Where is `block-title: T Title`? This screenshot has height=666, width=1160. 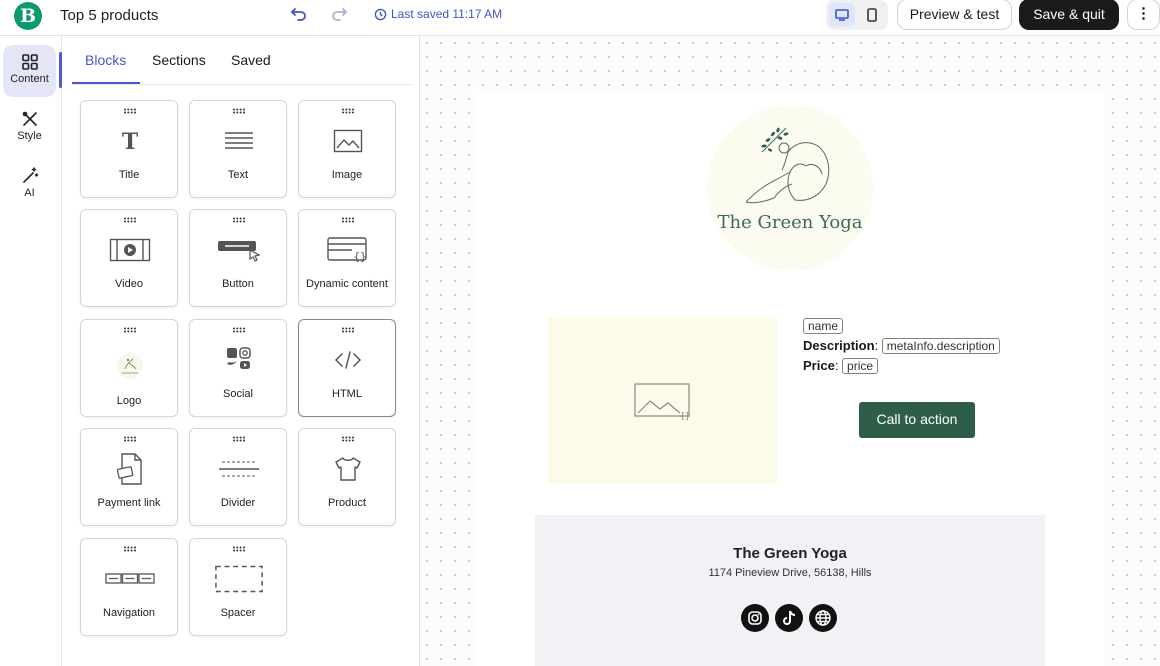
block-title: T Title is located at coordinates (129, 149).